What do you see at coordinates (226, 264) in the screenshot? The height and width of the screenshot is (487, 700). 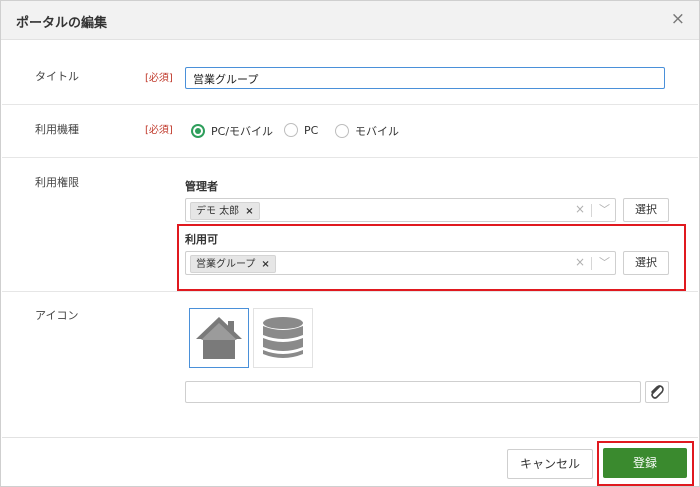 I see `user-chip-label: 営業グループ` at bounding box center [226, 264].